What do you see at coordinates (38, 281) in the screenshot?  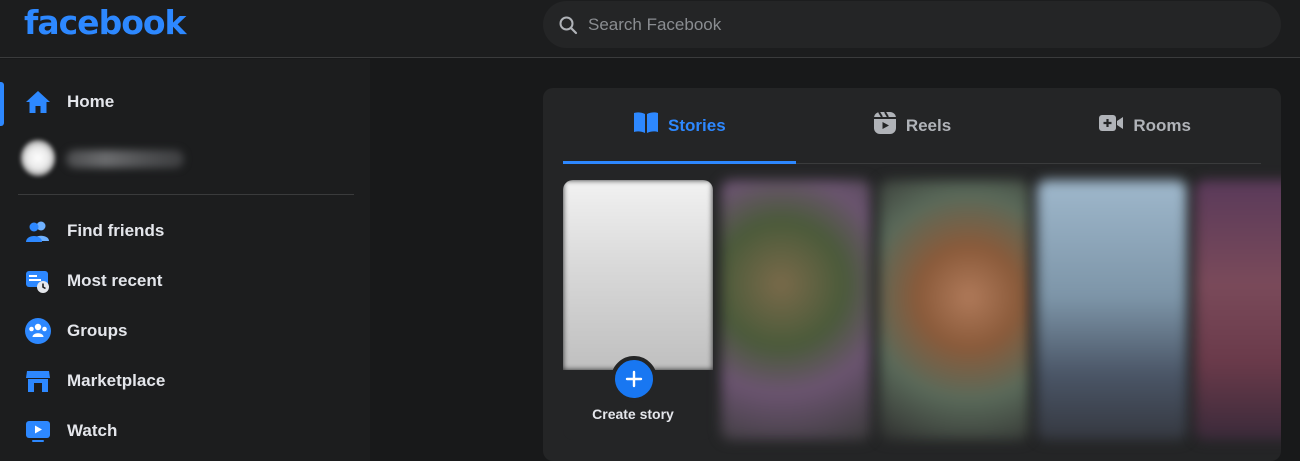 I see `most-recent-icon` at bounding box center [38, 281].